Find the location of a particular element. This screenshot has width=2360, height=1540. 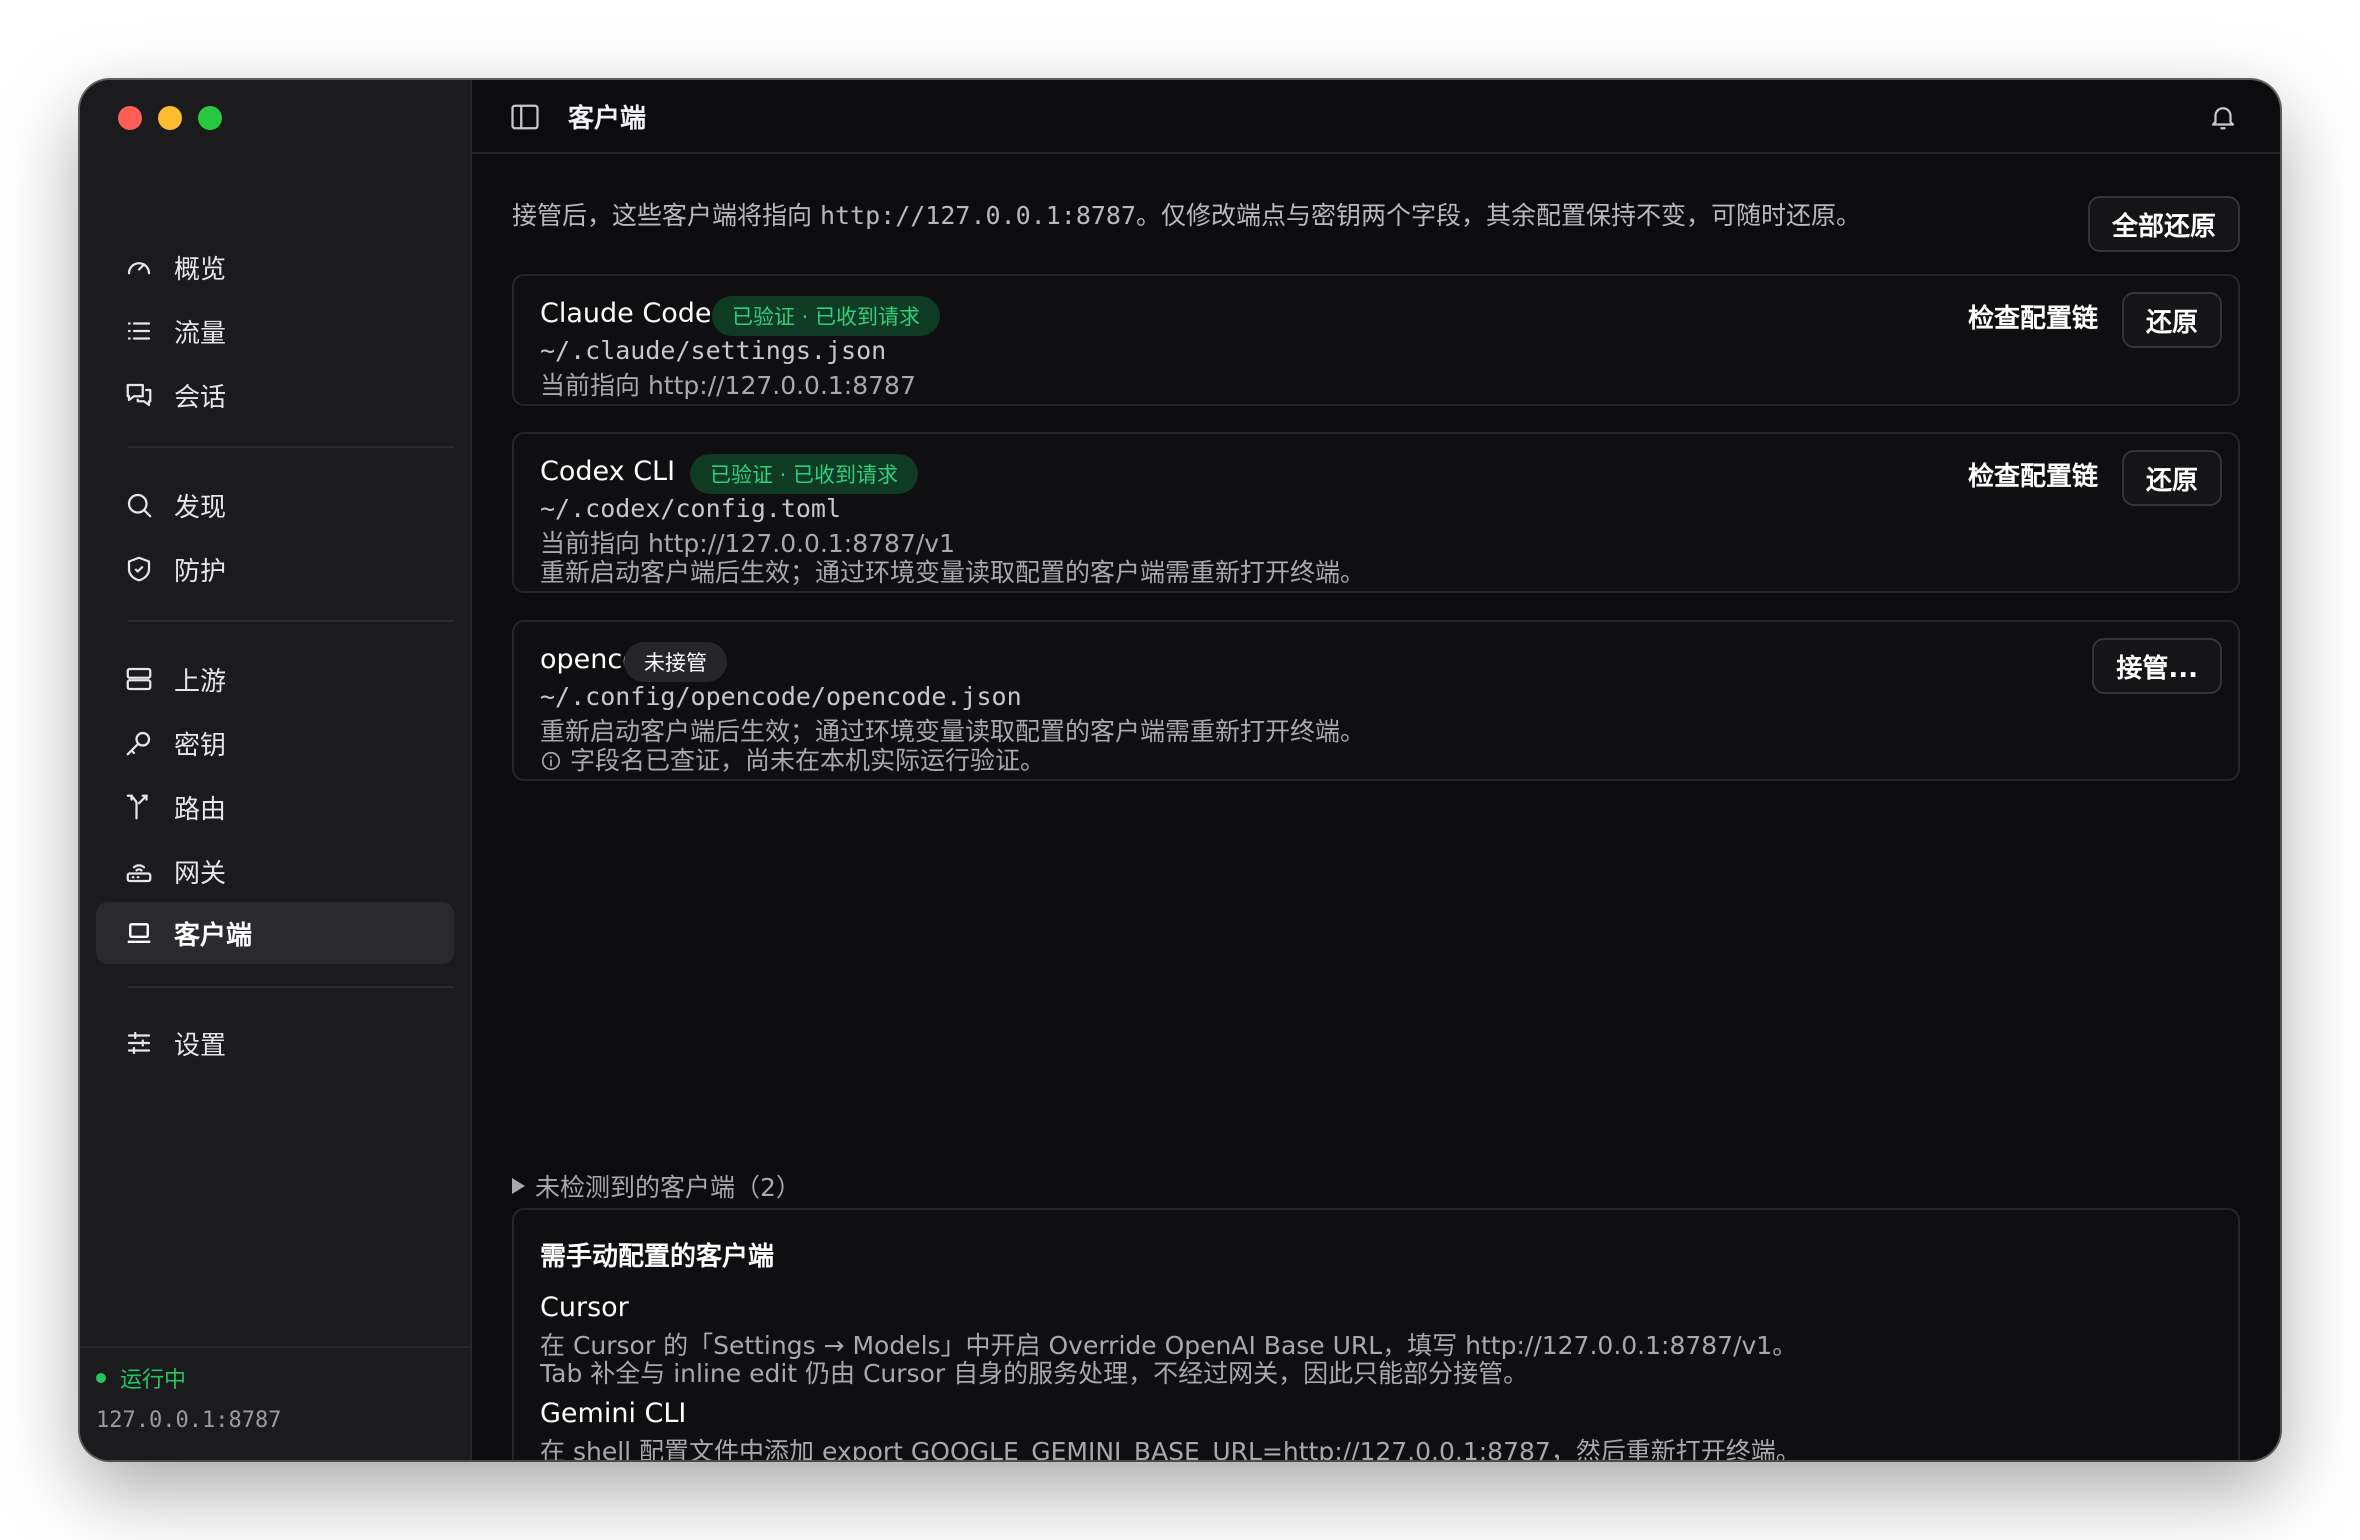

gauge-icon is located at coordinates (139, 268).